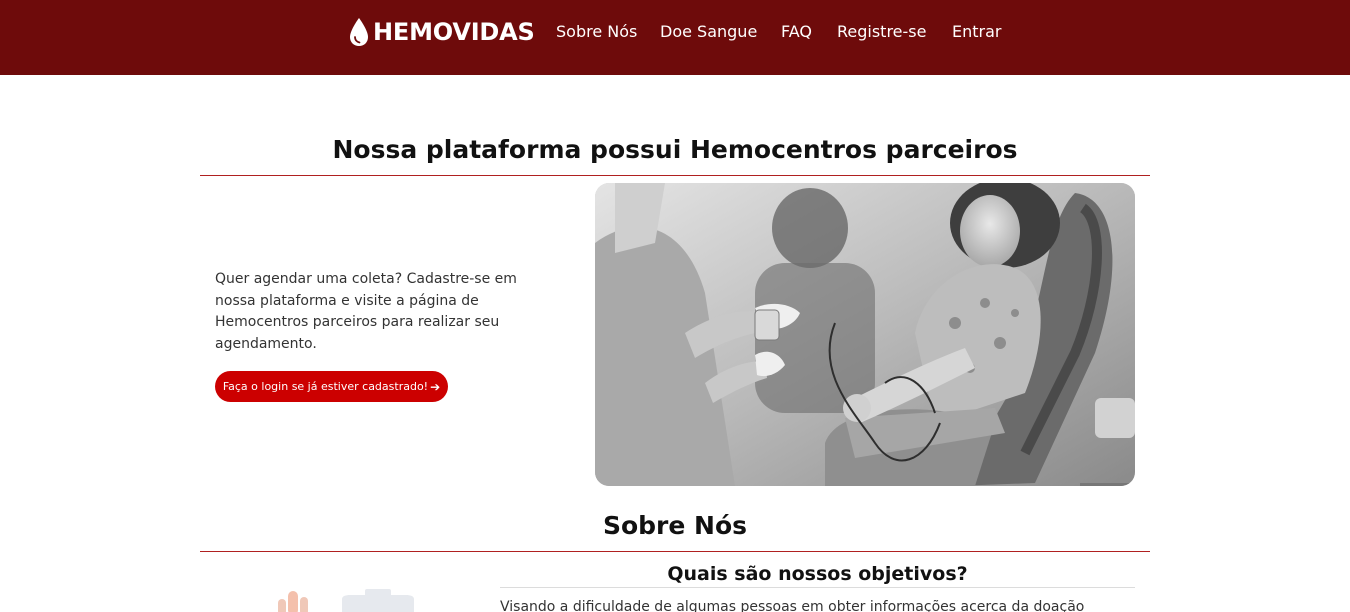 The image size is (1350, 612). Describe the element at coordinates (596, 32) in the screenshot. I see `nav-sobre-nos: Sobre Nós` at that location.